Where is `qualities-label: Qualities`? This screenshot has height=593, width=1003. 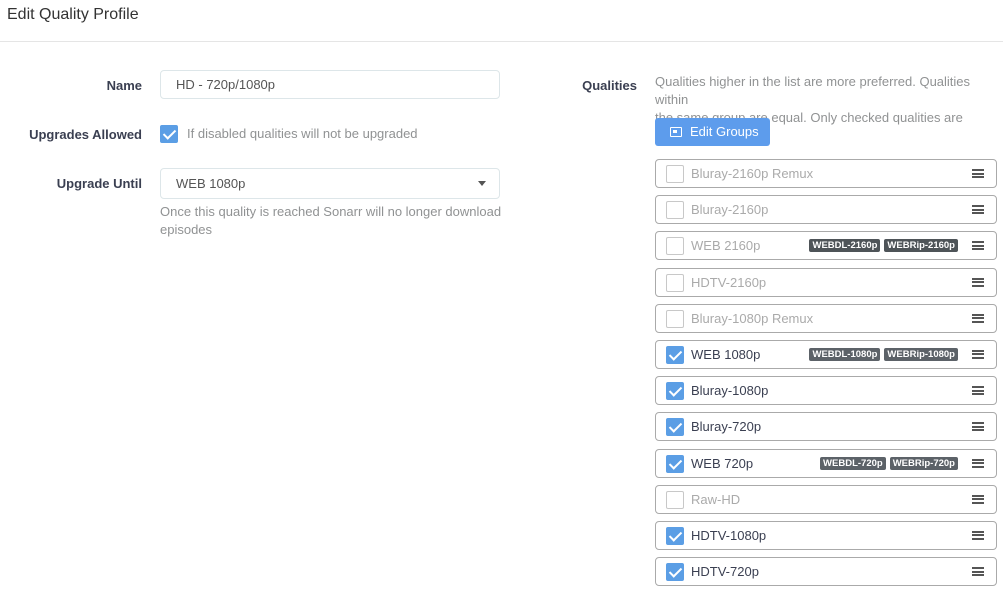 qualities-label: Qualities is located at coordinates (609, 85).